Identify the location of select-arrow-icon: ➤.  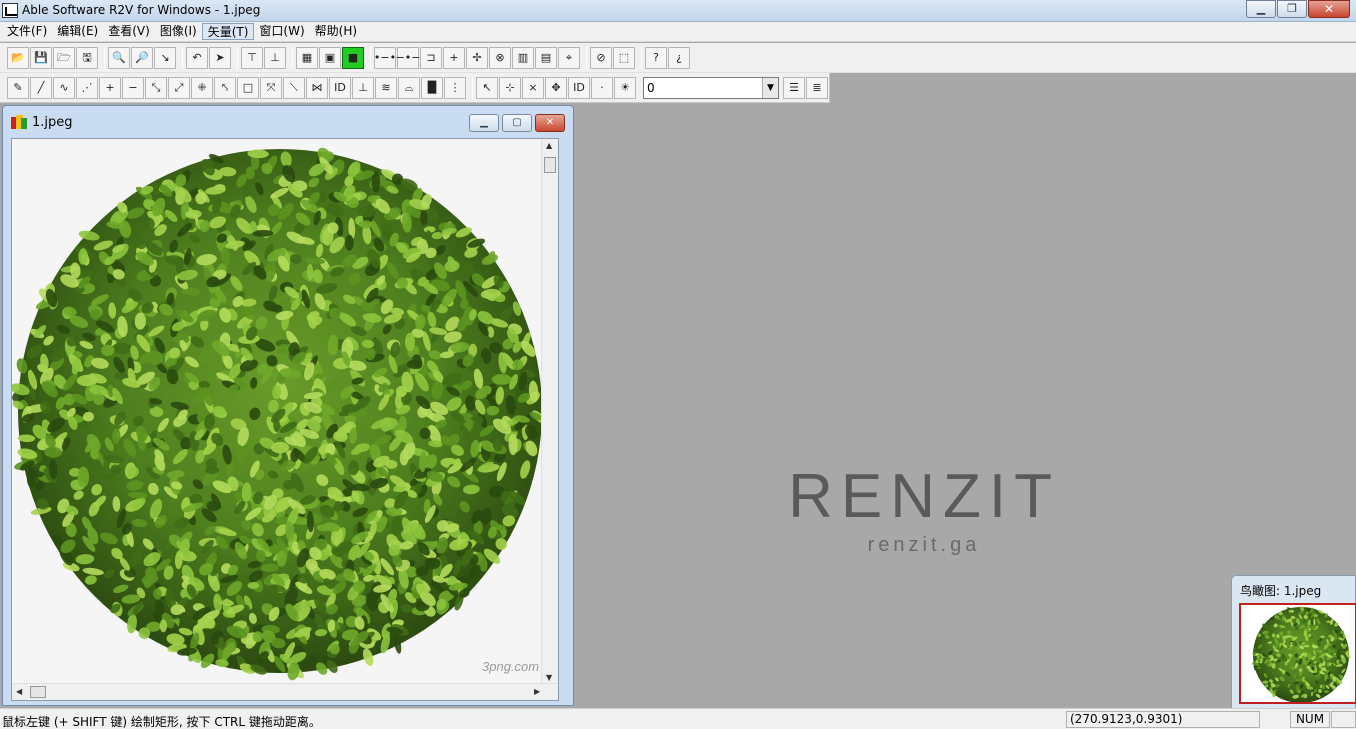
(220, 57).